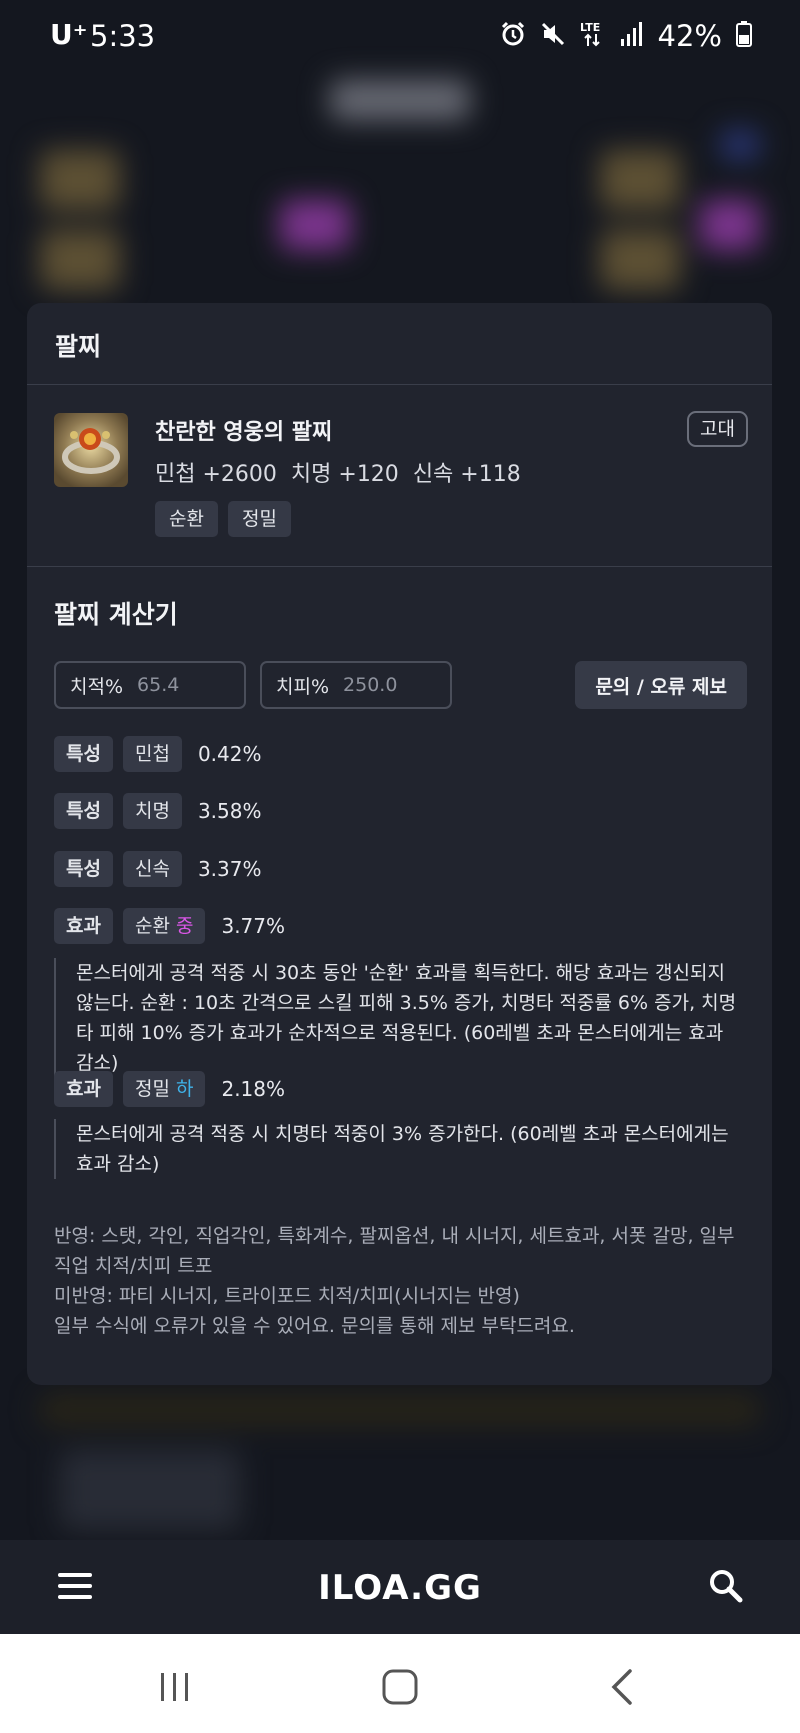  What do you see at coordinates (186, 519) in the screenshot?
I see `item-tag: 순환` at bounding box center [186, 519].